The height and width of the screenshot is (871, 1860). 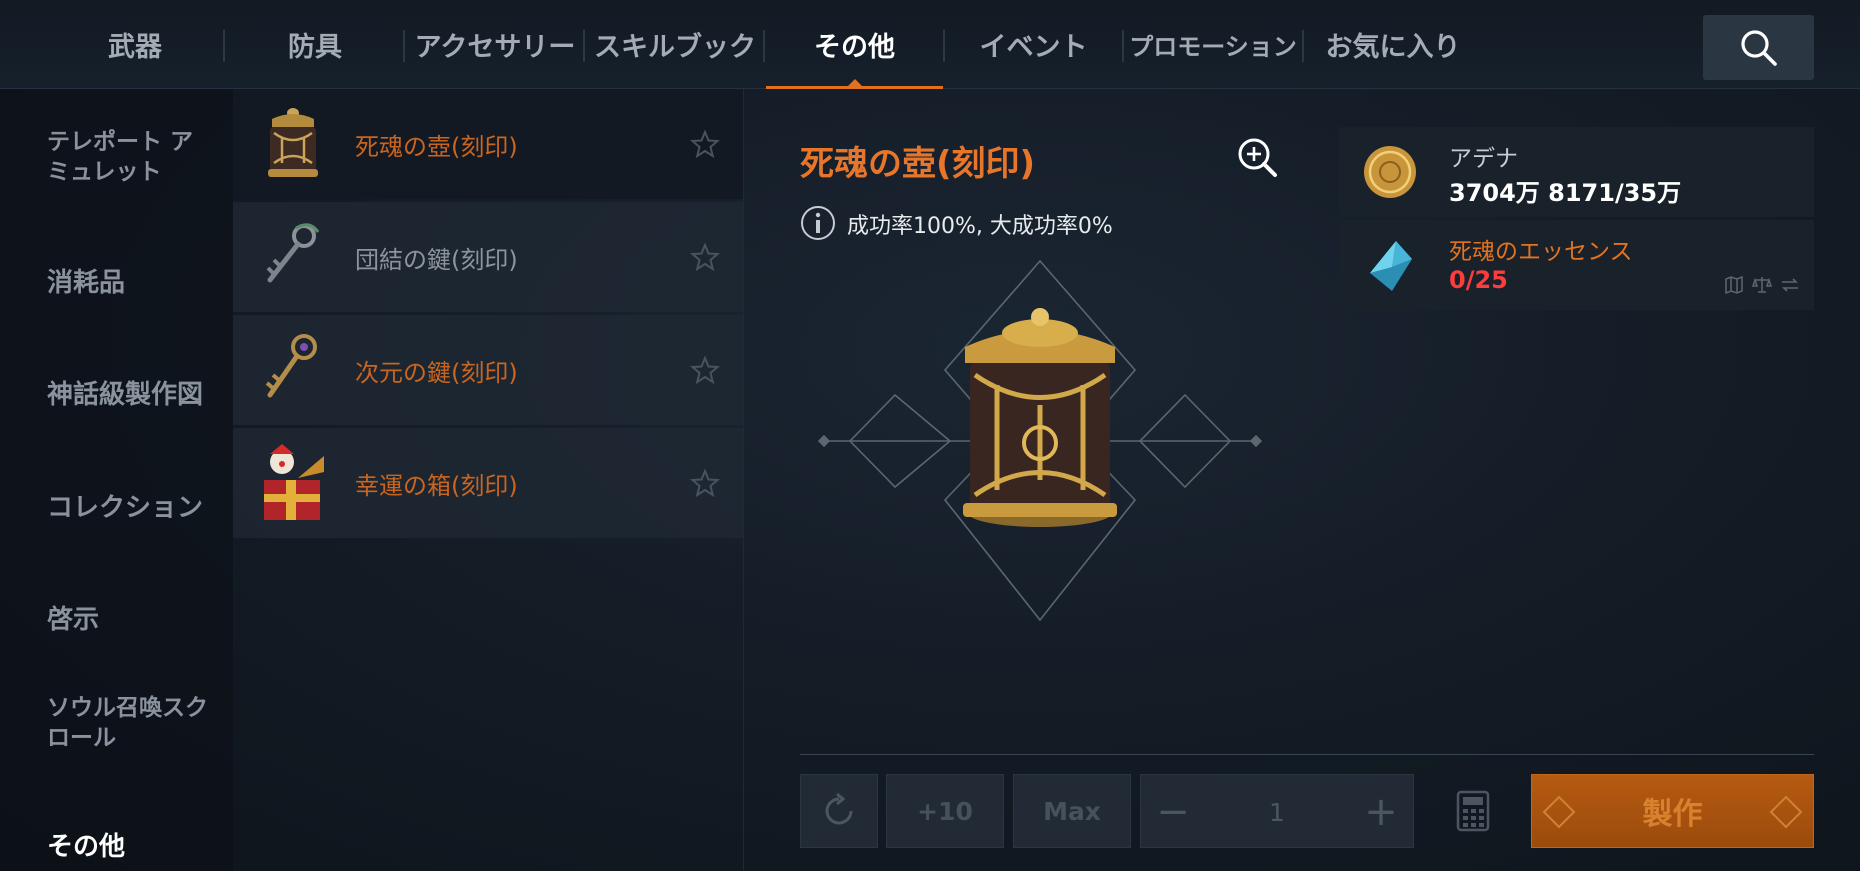 What do you see at coordinates (436, 372) in the screenshot?
I see `item-name: 次元の鍵(刻印)` at bounding box center [436, 372].